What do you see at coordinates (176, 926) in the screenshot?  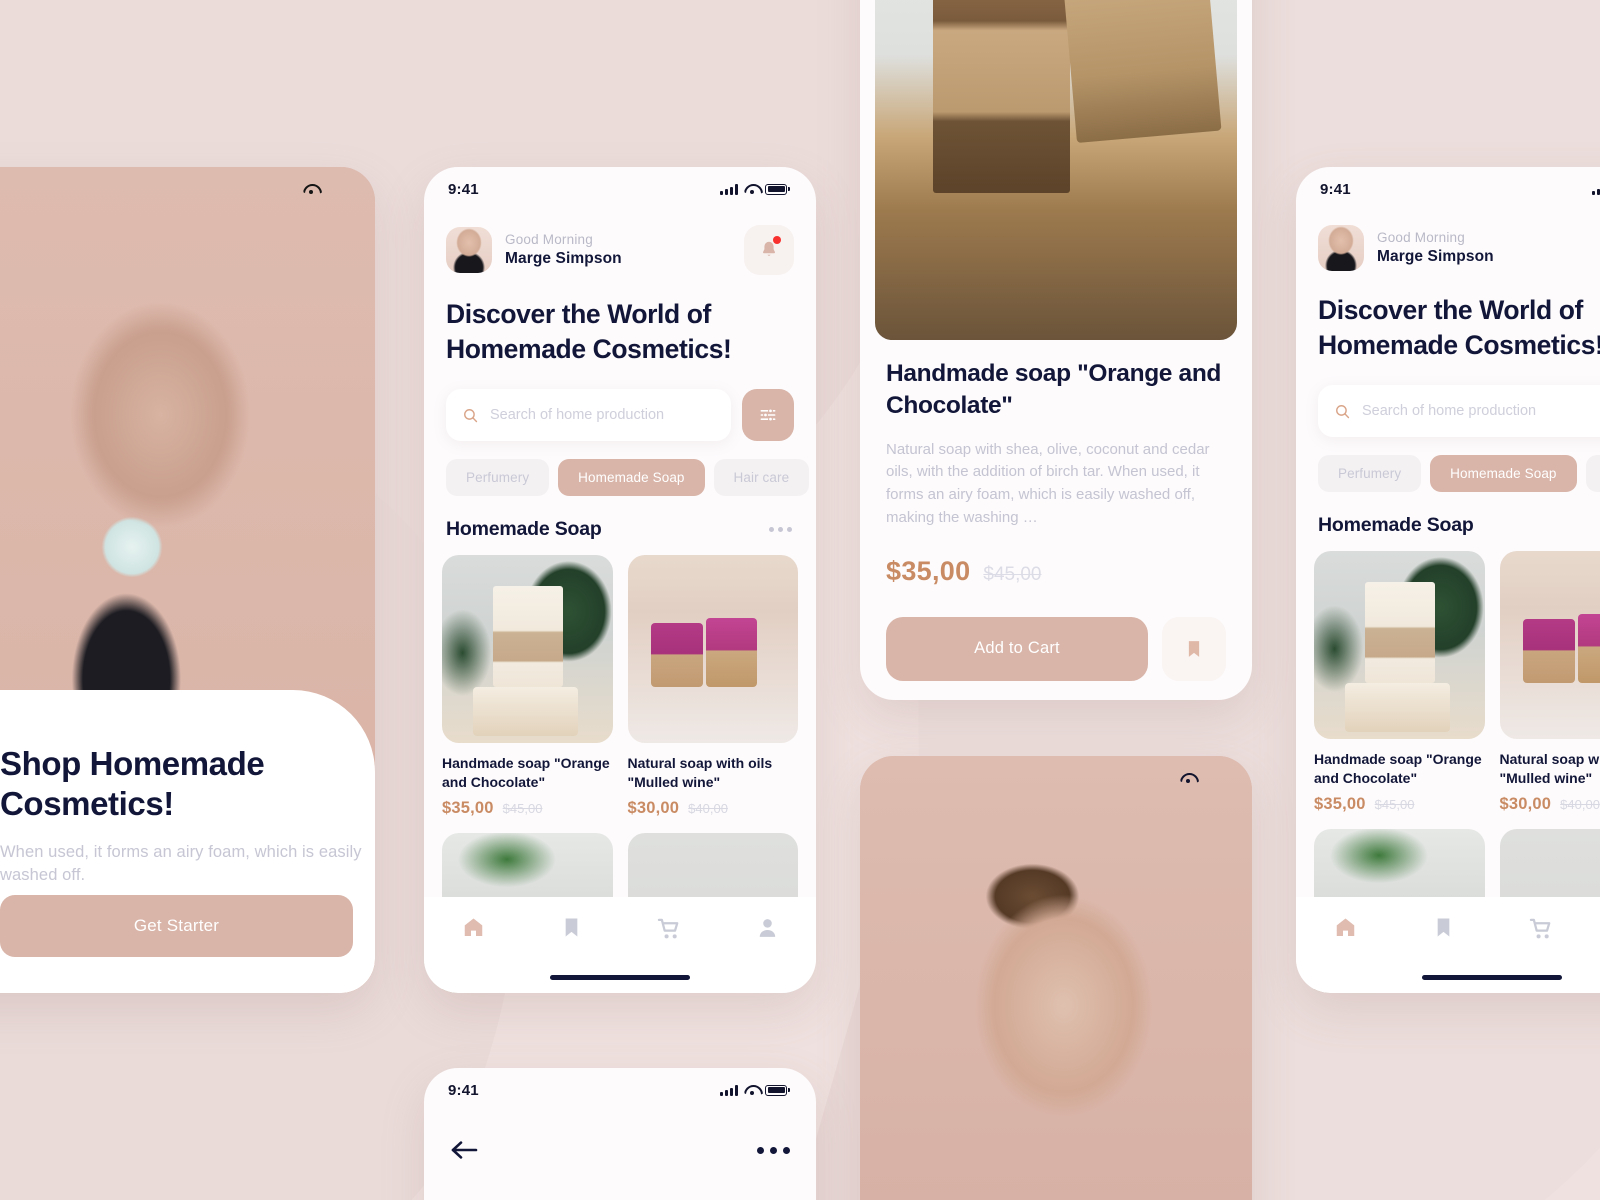 I see `get-started-button: Get Starter` at bounding box center [176, 926].